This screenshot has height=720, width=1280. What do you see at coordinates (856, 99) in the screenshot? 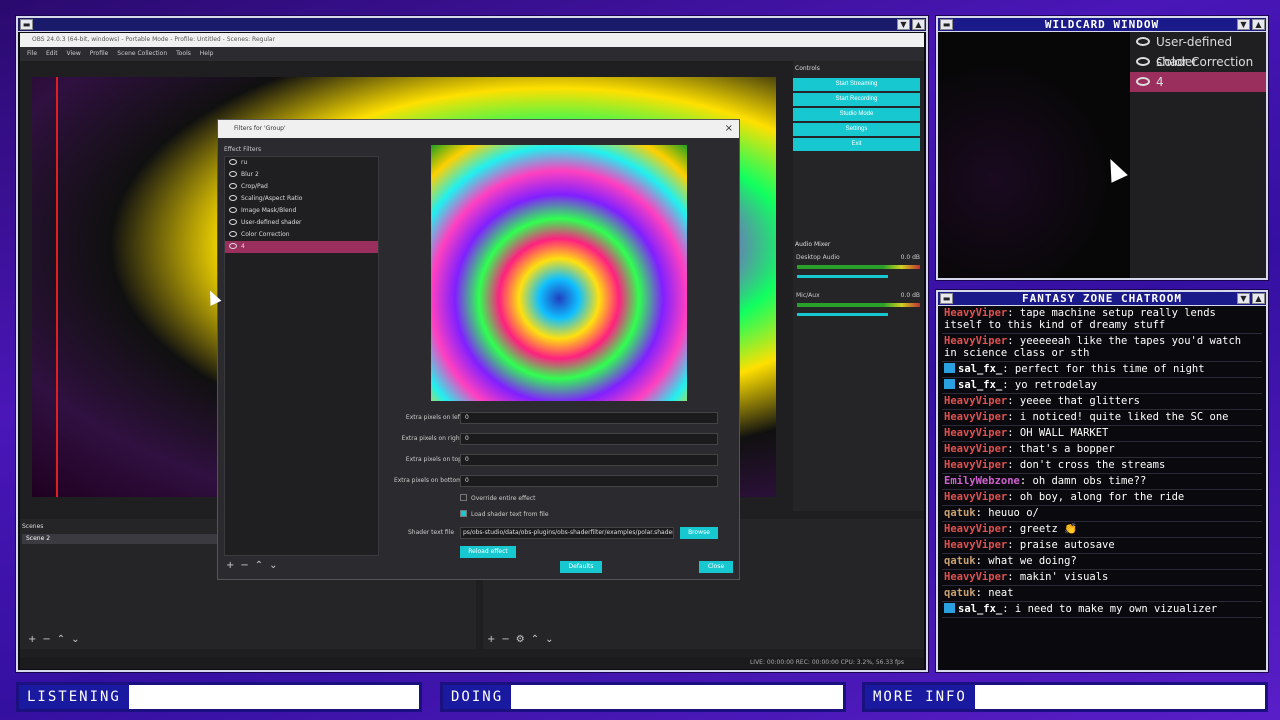
I see `start-recording-button: Start Recording` at bounding box center [856, 99].